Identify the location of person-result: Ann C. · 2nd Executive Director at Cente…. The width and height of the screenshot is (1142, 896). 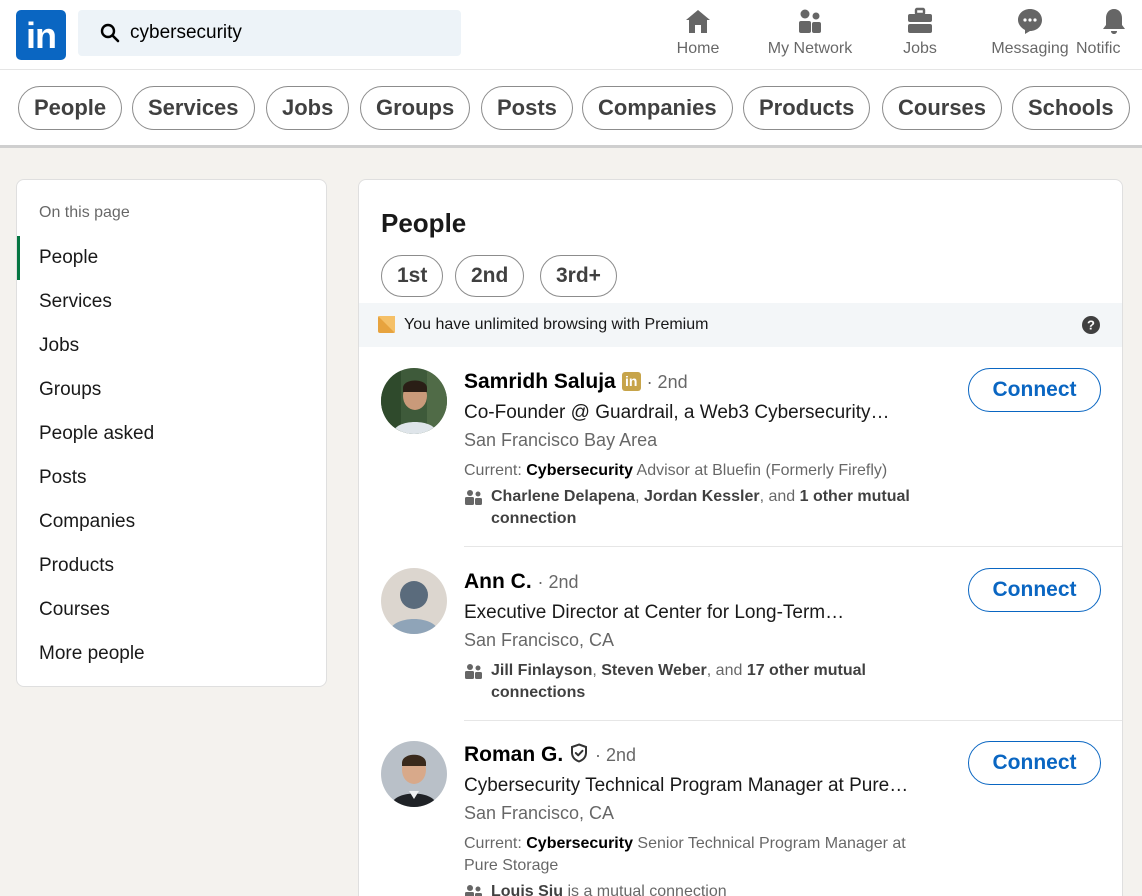
(740, 643).